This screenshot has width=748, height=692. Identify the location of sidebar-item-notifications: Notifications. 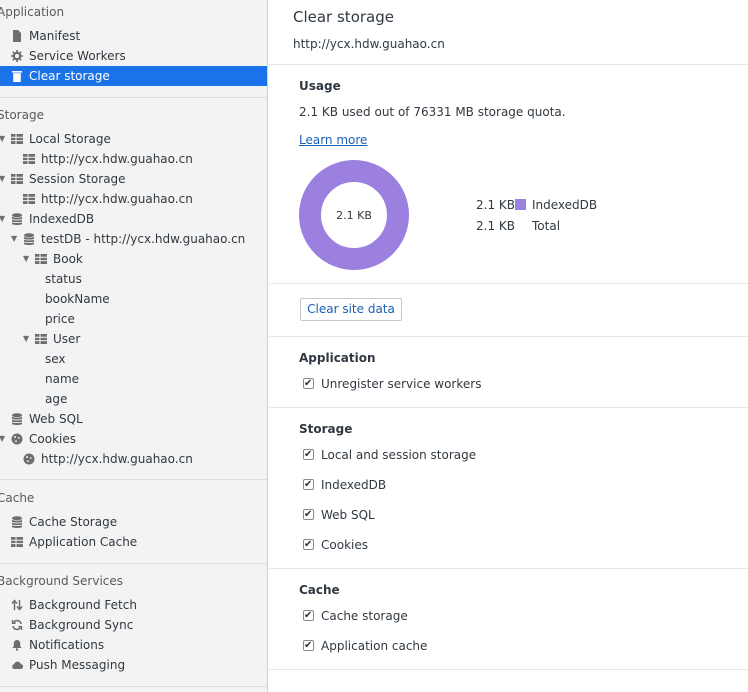
(133, 645).